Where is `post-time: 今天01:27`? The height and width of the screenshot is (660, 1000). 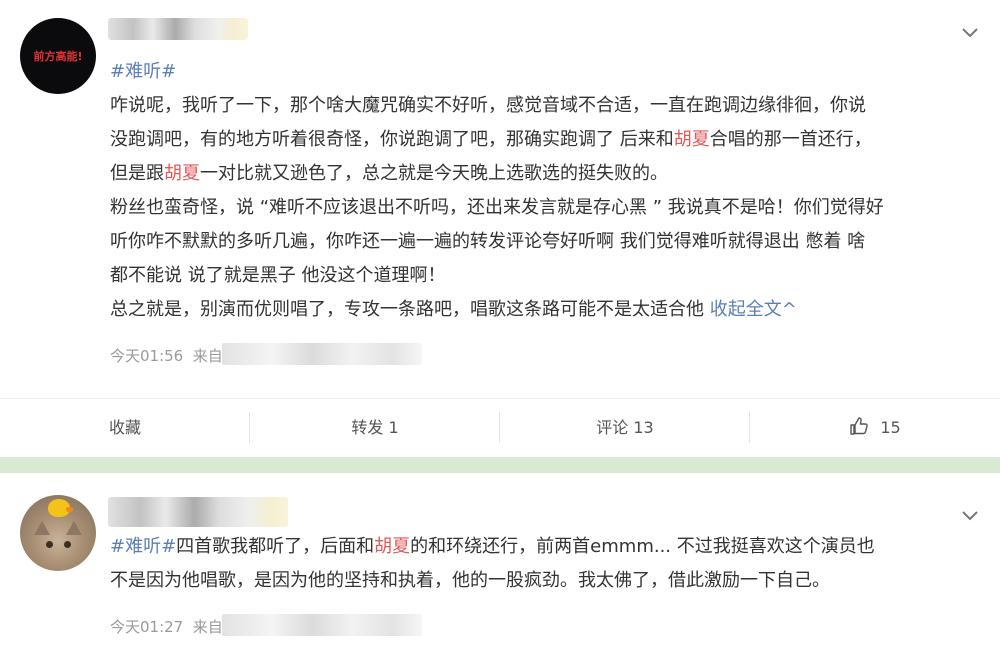
post-time: 今天01:27 is located at coordinates (146, 627).